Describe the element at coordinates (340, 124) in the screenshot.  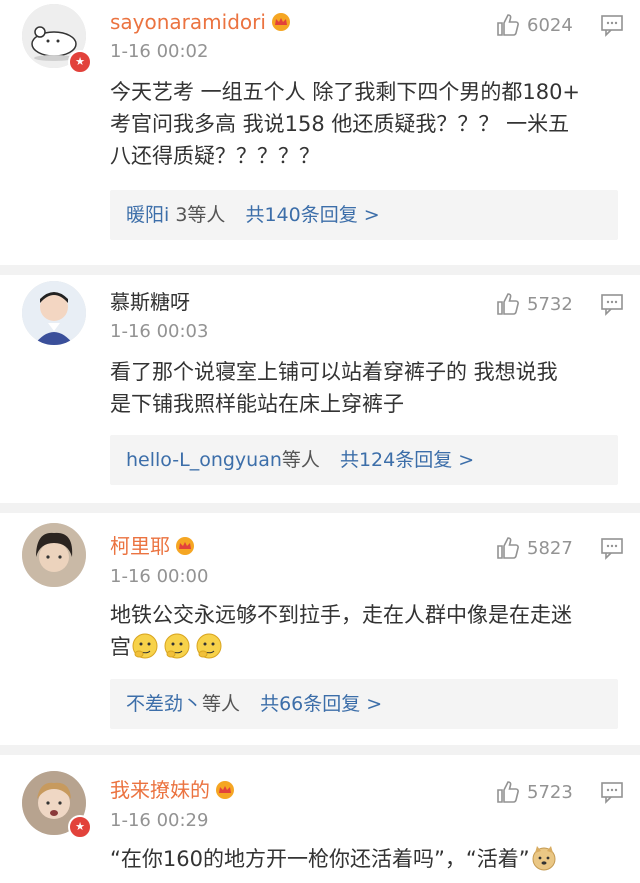
I see `comment-text-line: 考官问我多高 我说158 他还质疑我？？？ 一米五` at that location.